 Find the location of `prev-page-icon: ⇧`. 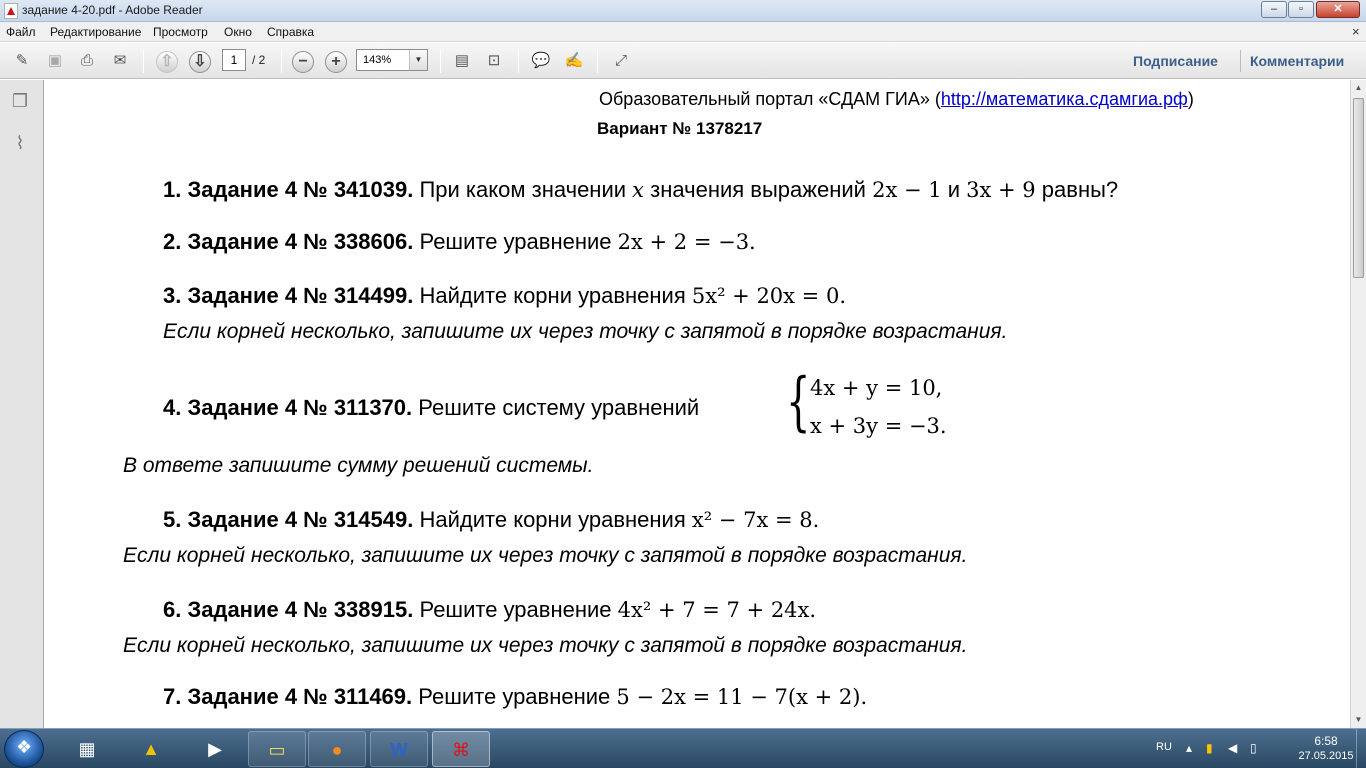

prev-page-icon: ⇧ is located at coordinates (167, 62).